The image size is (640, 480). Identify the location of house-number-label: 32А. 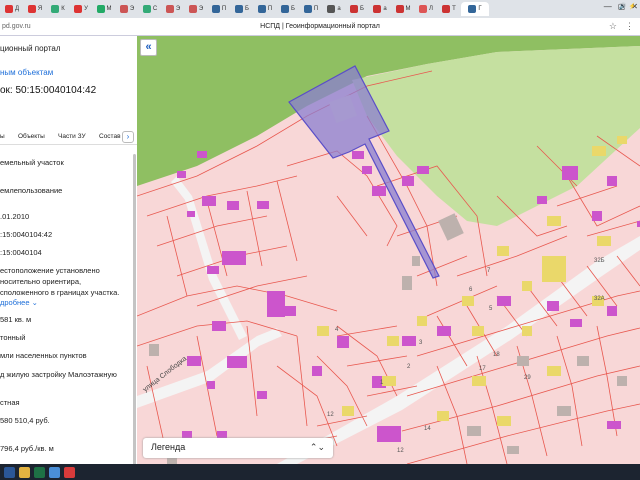
(599, 299).